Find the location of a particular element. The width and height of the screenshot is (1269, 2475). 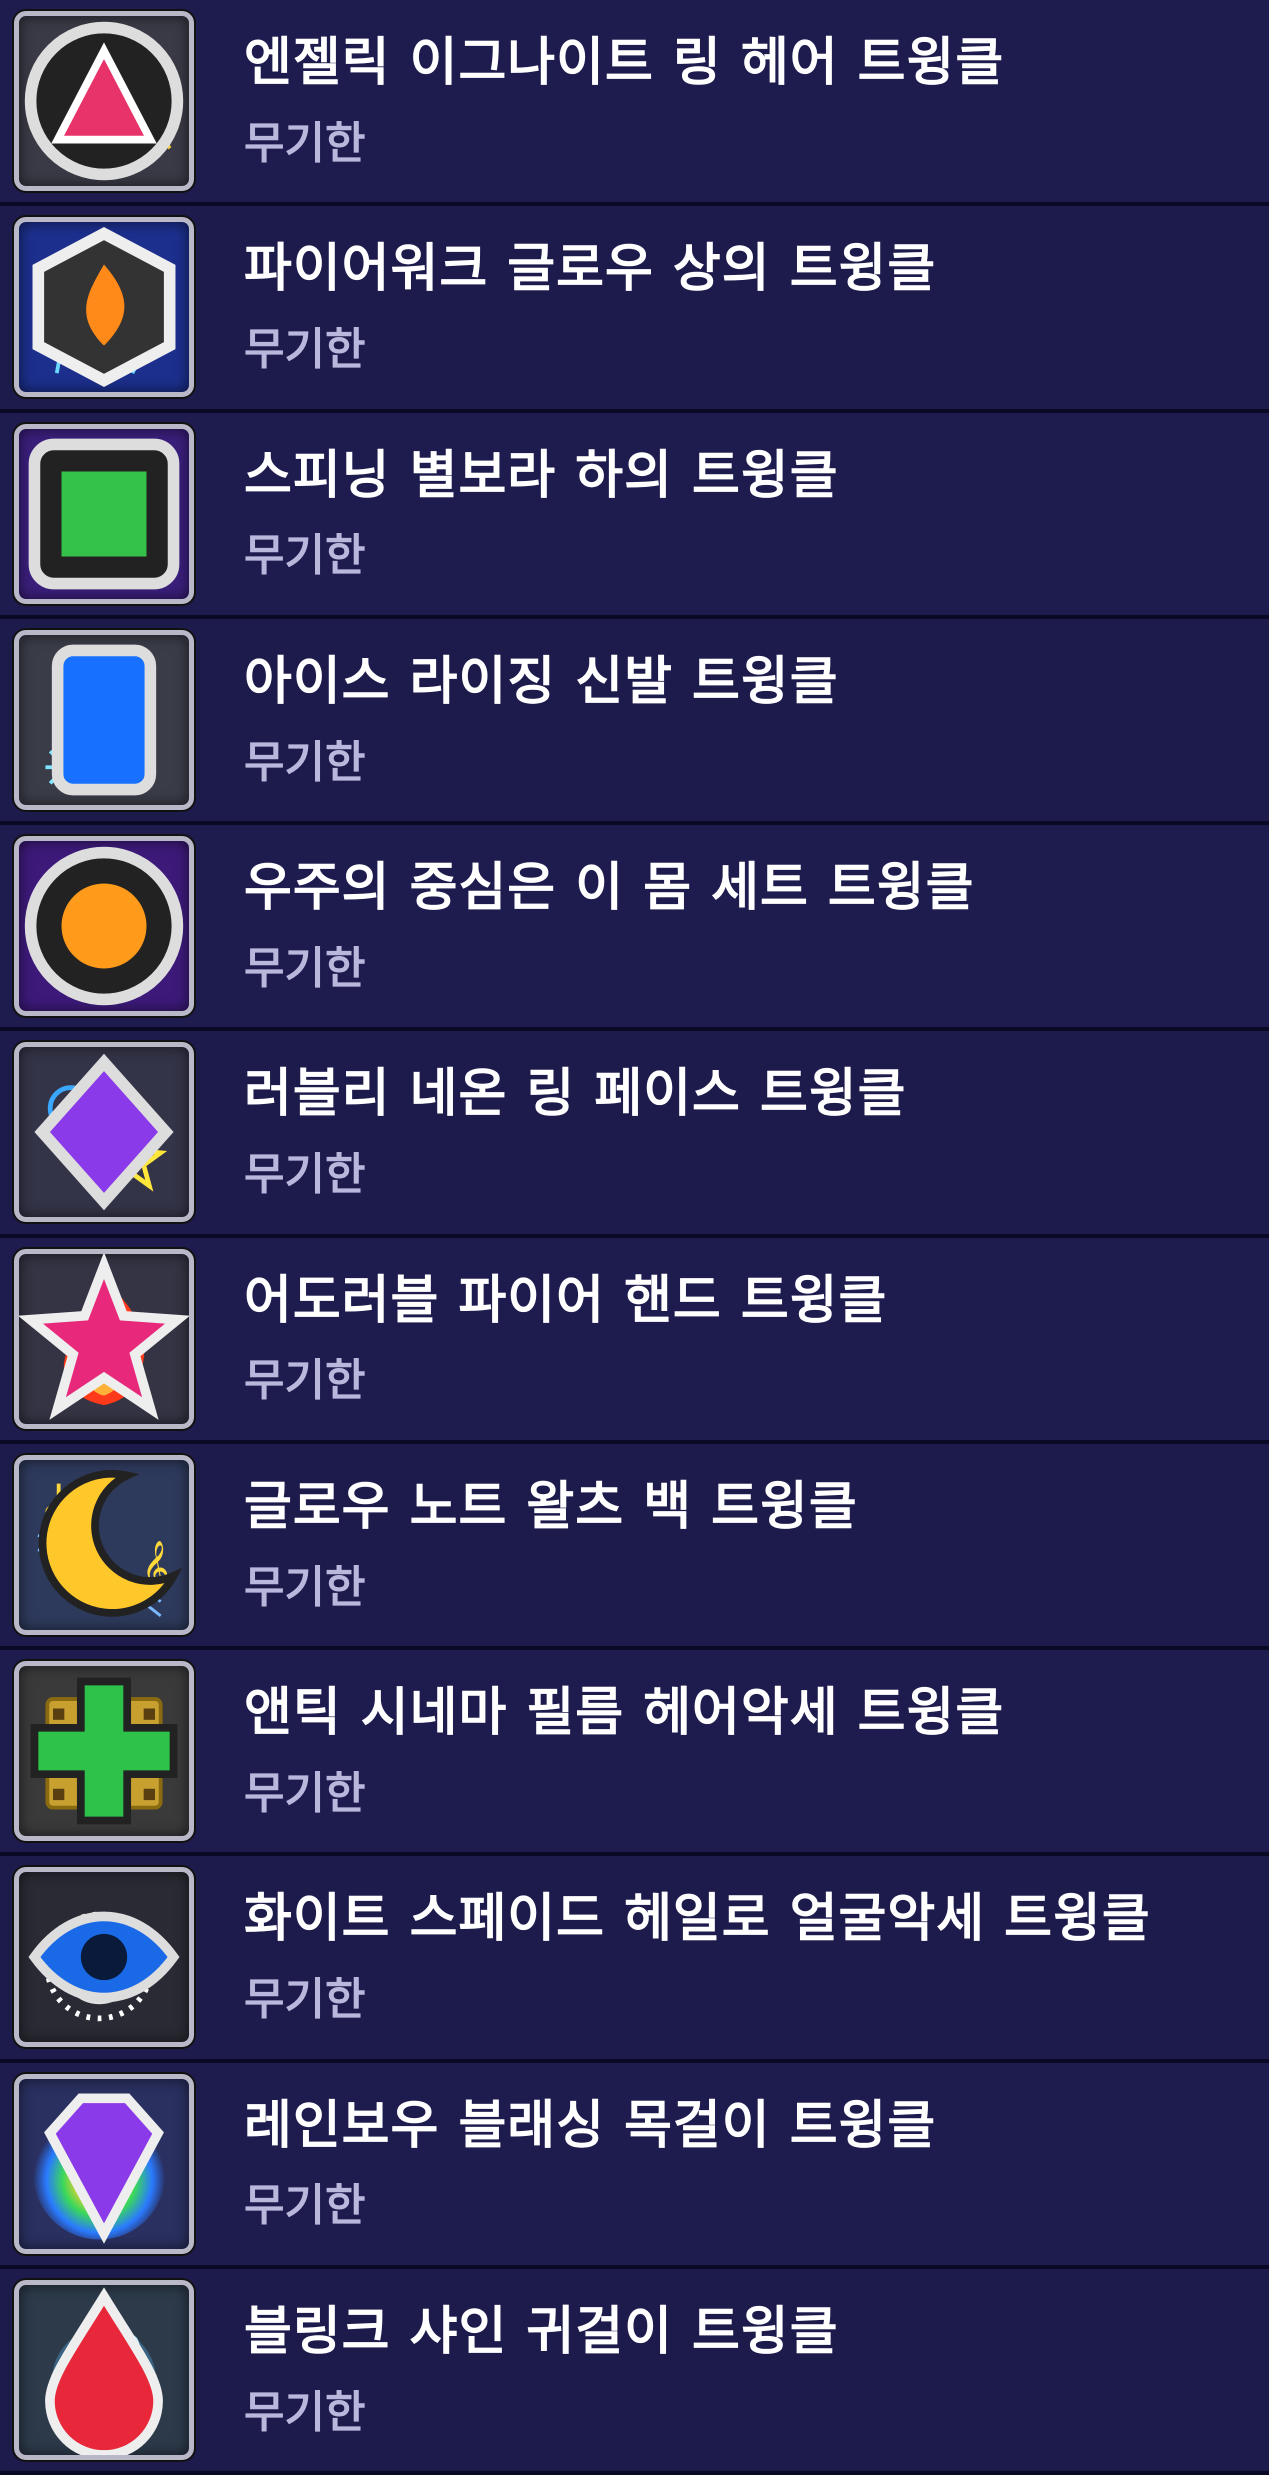

purple-gem-badge-icon is located at coordinates (104, 2168).